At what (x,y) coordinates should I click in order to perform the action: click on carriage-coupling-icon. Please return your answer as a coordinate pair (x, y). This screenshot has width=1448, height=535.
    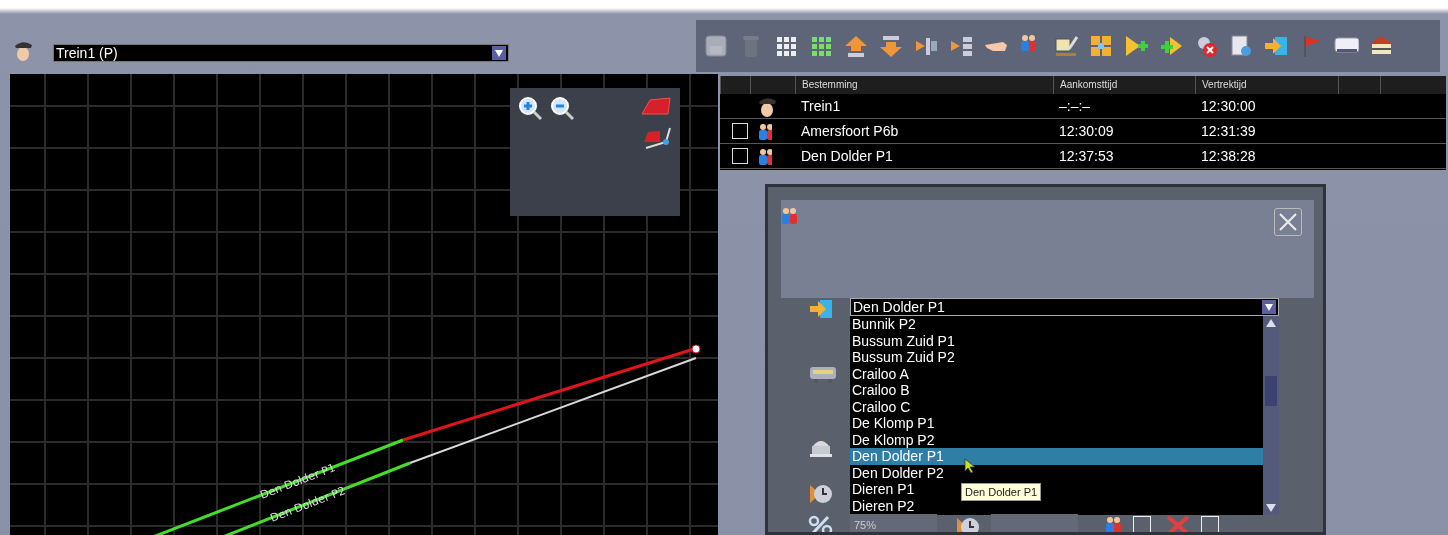
    Looking at the image, I should click on (657, 139).